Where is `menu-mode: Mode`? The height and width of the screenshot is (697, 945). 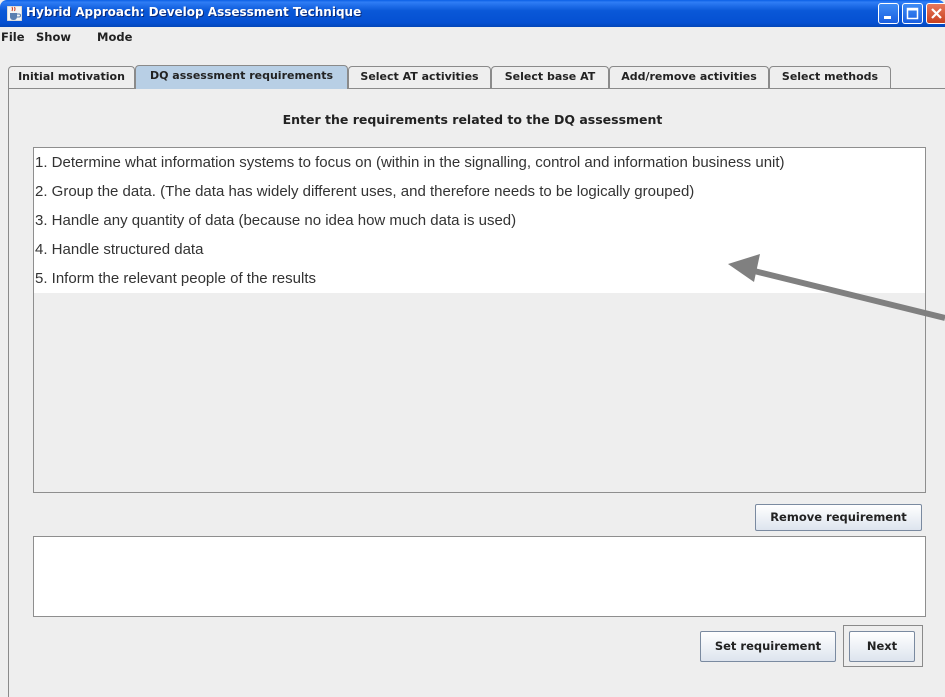
menu-mode: Mode is located at coordinates (114, 37).